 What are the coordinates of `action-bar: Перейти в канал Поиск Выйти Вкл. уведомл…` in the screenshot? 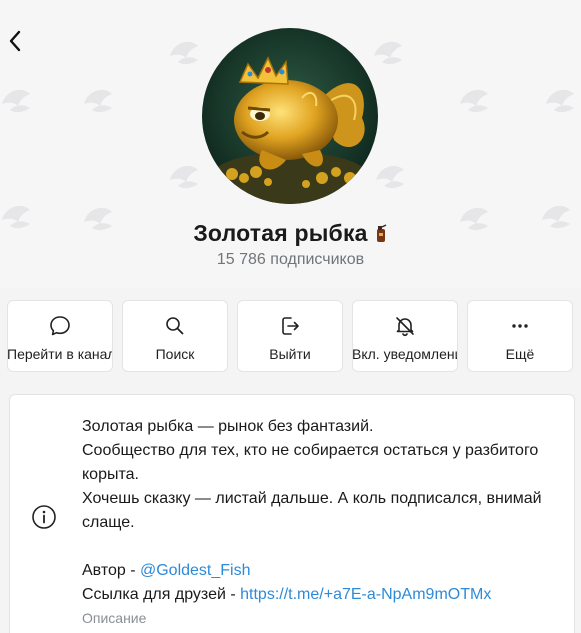 It's located at (291, 336).